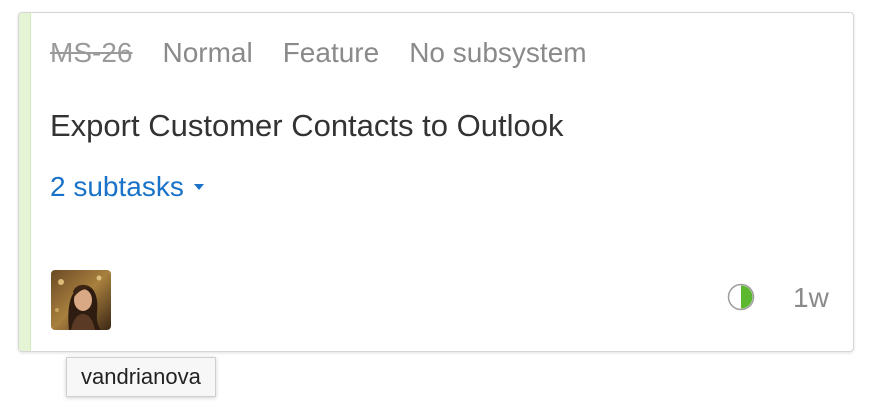  What do you see at coordinates (497, 53) in the screenshot?
I see `subsystem-field: No subsystem` at bounding box center [497, 53].